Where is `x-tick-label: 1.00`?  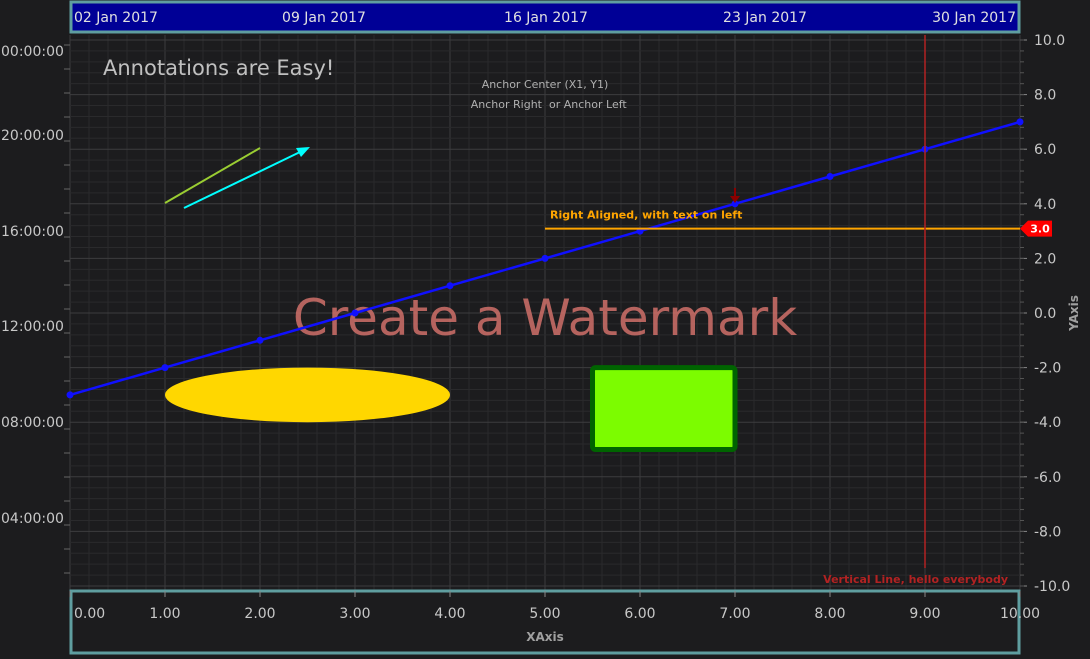
x-tick-label: 1.00 is located at coordinates (164, 614).